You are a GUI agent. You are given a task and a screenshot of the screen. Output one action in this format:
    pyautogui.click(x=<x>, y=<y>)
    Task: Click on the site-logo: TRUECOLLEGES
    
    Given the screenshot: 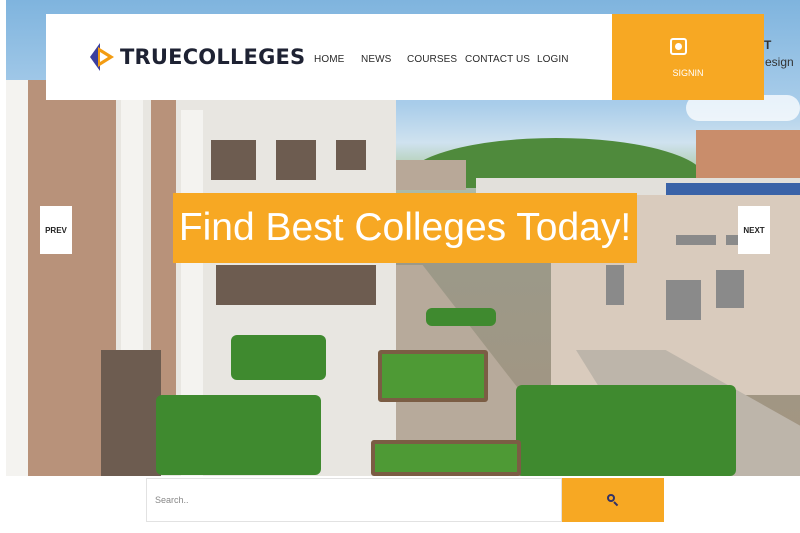 What is the action you would take?
    pyautogui.click(x=196, y=57)
    